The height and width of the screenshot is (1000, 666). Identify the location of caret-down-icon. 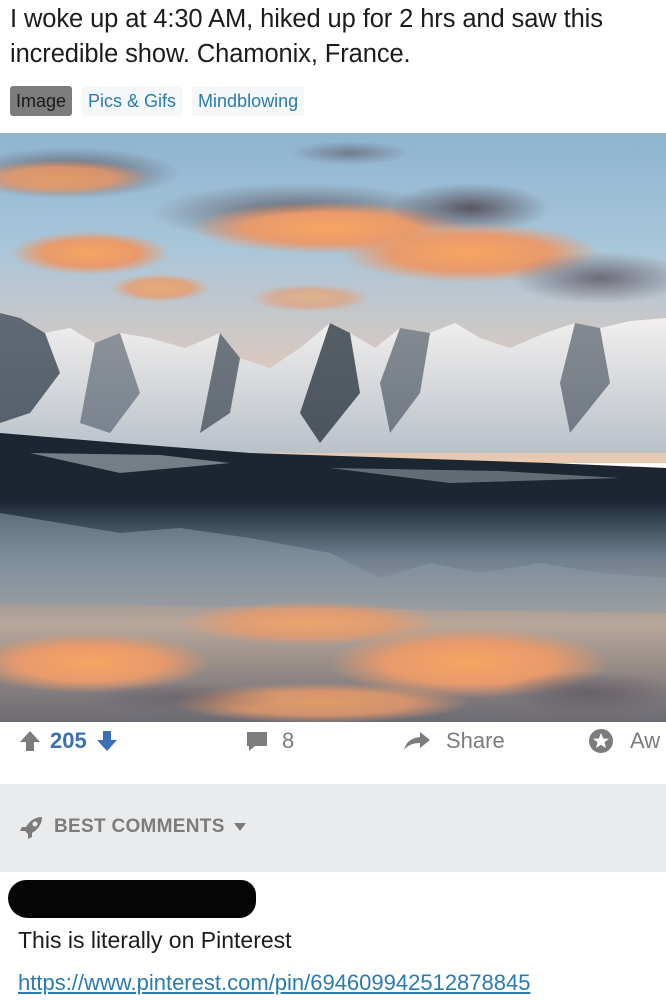
(239, 827).